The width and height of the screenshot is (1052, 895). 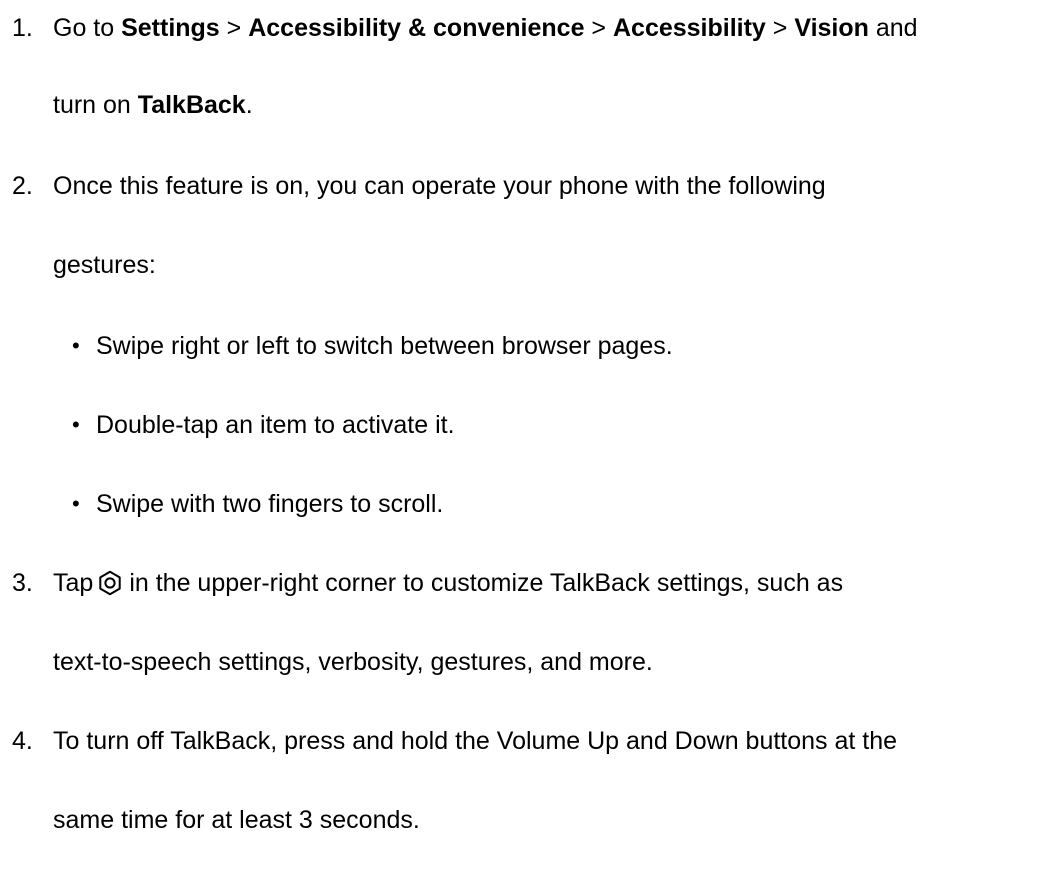 I want to click on step-4-text-continued: same time for at least 3 seconds., so click(x=236, y=820).